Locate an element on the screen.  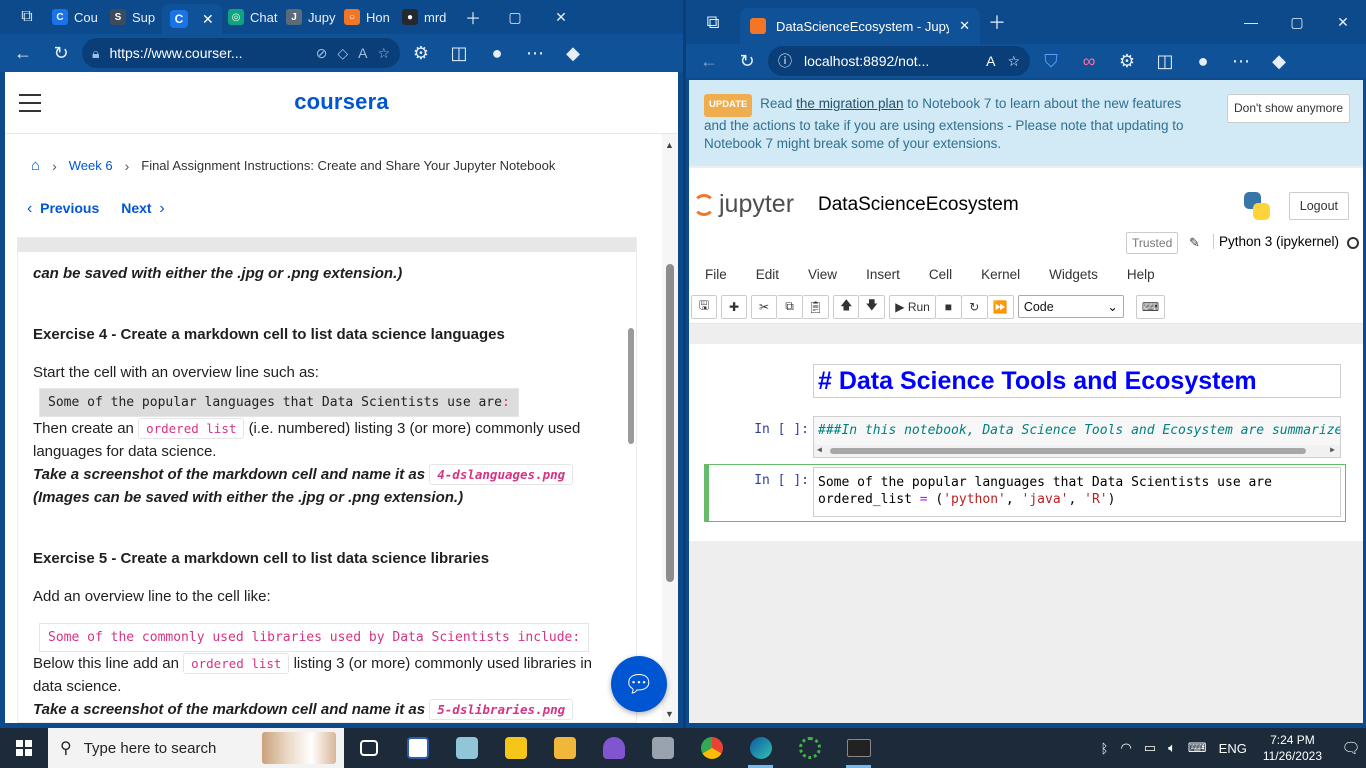
edge-icon is located at coordinates (760, 748).